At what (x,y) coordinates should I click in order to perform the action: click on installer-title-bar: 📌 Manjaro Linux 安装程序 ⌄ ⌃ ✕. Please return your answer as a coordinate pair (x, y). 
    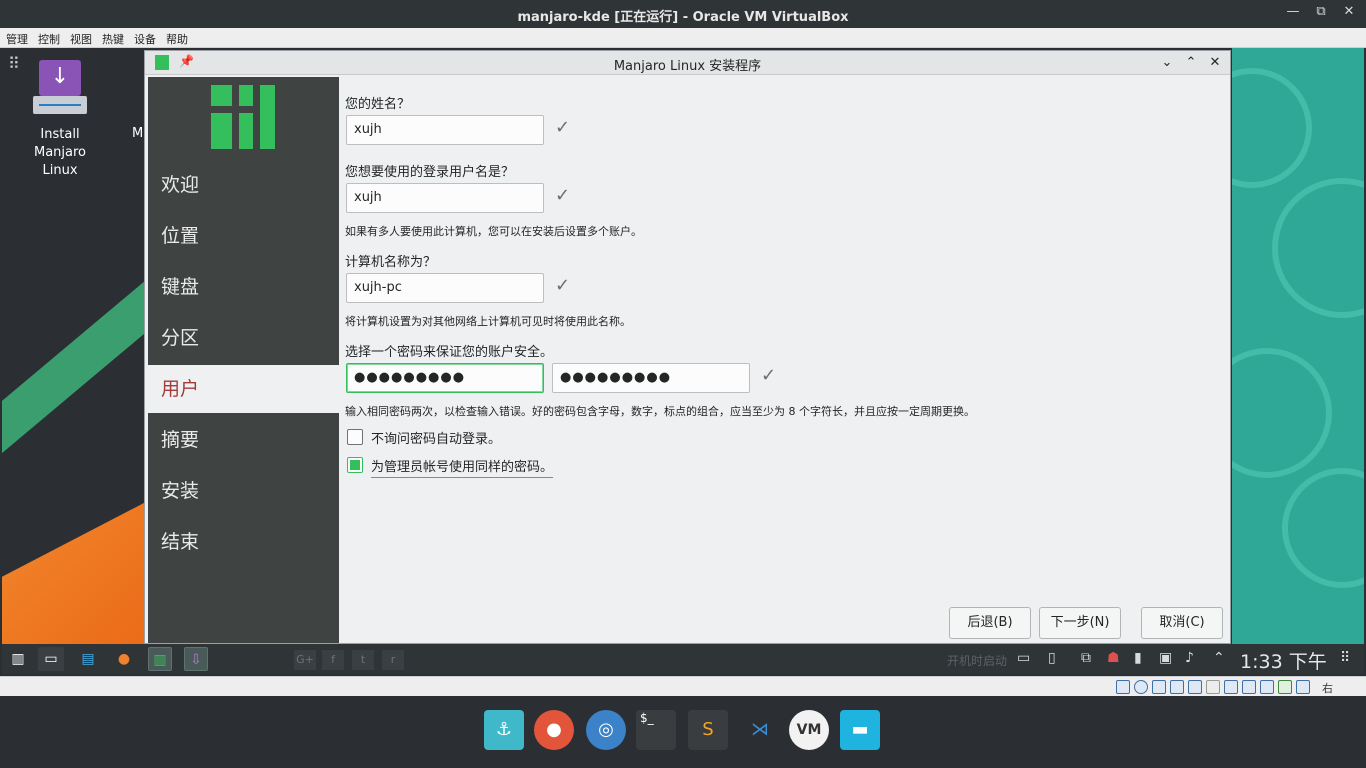
    Looking at the image, I should click on (687, 63).